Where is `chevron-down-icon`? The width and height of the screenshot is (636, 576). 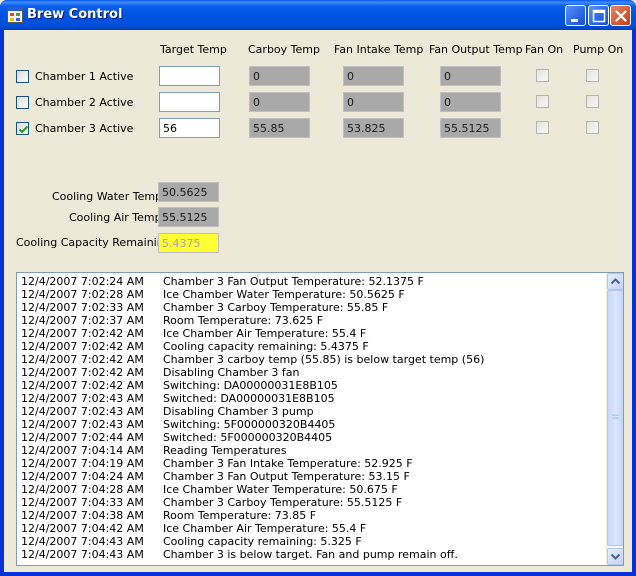 chevron-down-icon is located at coordinates (615, 556).